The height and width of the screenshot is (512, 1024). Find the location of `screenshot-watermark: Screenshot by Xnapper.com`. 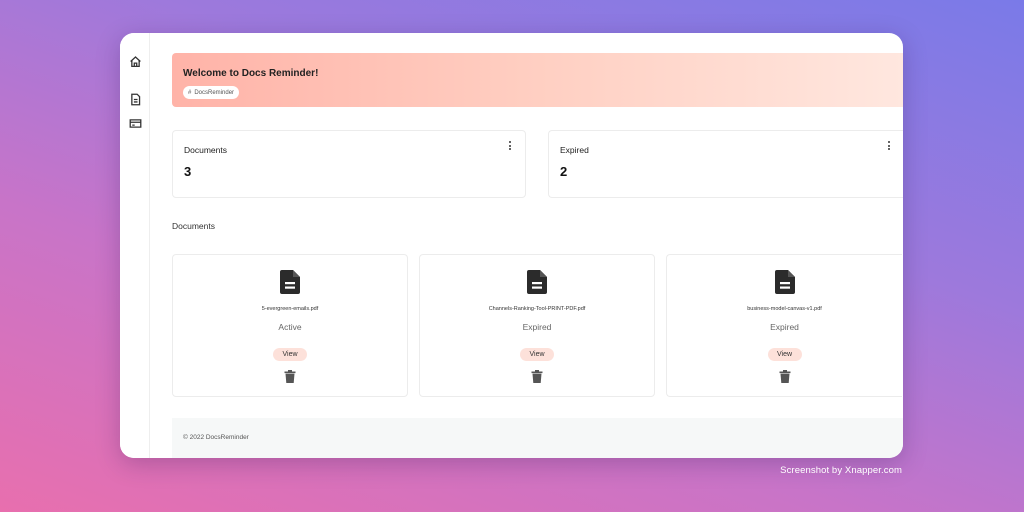

screenshot-watermark: Screenshot by Xnapper.com is located at coordinates (841, 470).